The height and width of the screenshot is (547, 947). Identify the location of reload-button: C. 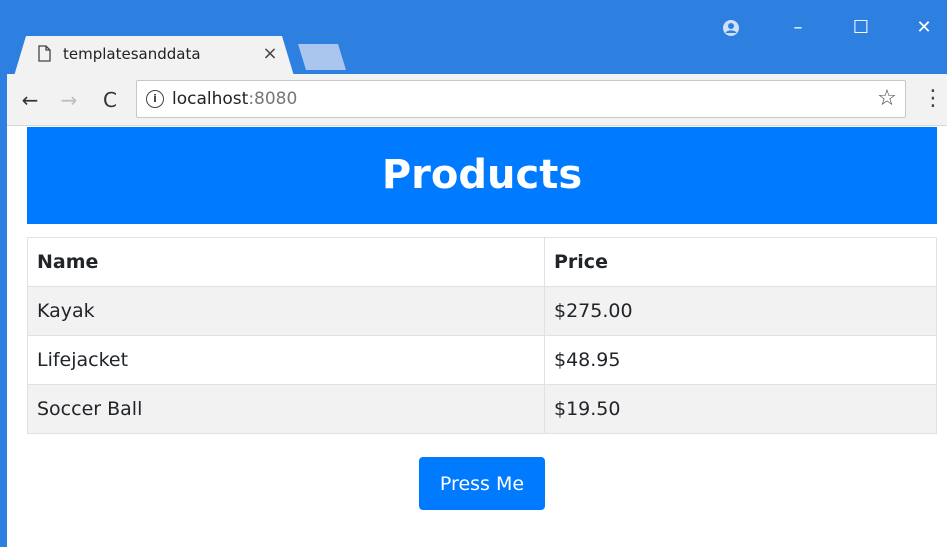
(110, 100).